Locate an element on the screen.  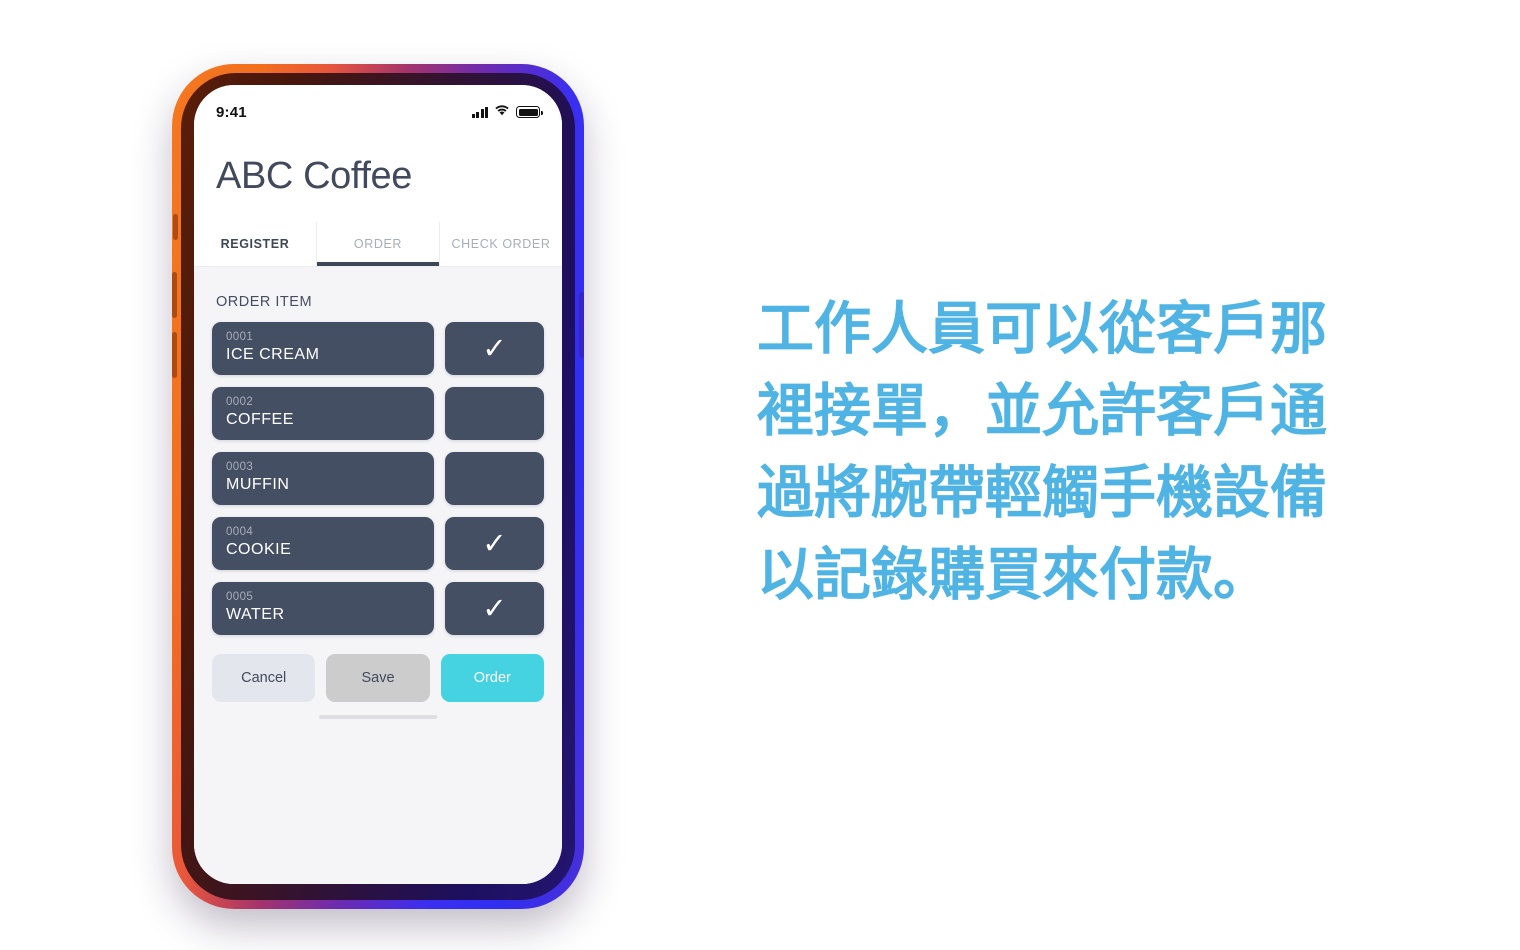
battery-full-icon is located at coordinates (529, 112).